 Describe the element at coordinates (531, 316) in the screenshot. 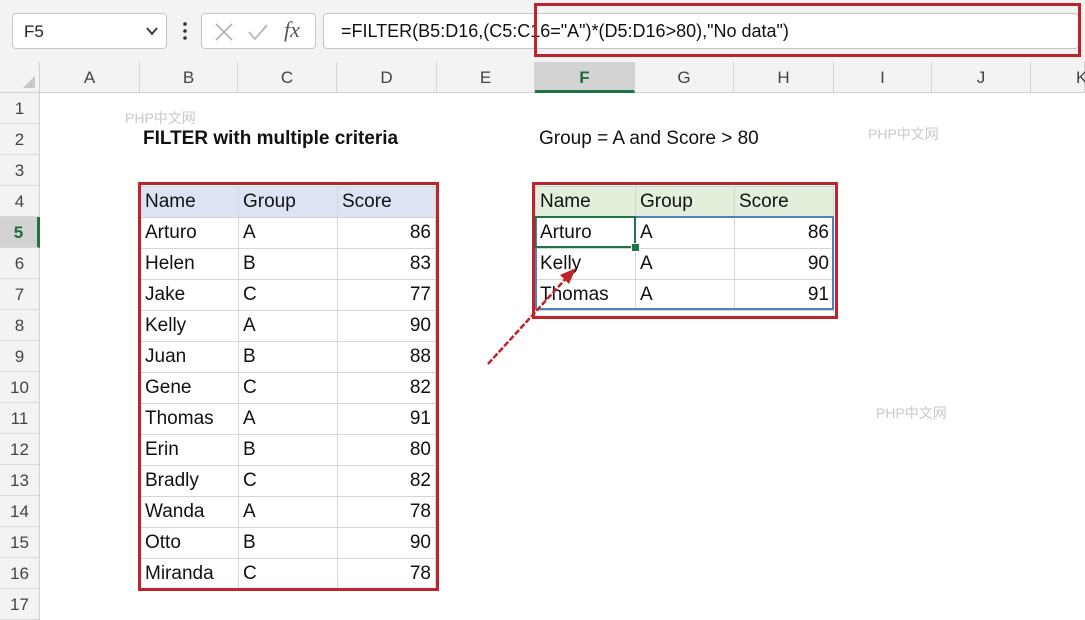

I see `annotation-arrow-icon` at that location.